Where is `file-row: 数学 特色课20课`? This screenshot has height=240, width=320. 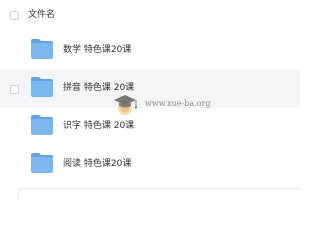 file-row: 数学 特色课20课 is located at coordinates (150, 51).